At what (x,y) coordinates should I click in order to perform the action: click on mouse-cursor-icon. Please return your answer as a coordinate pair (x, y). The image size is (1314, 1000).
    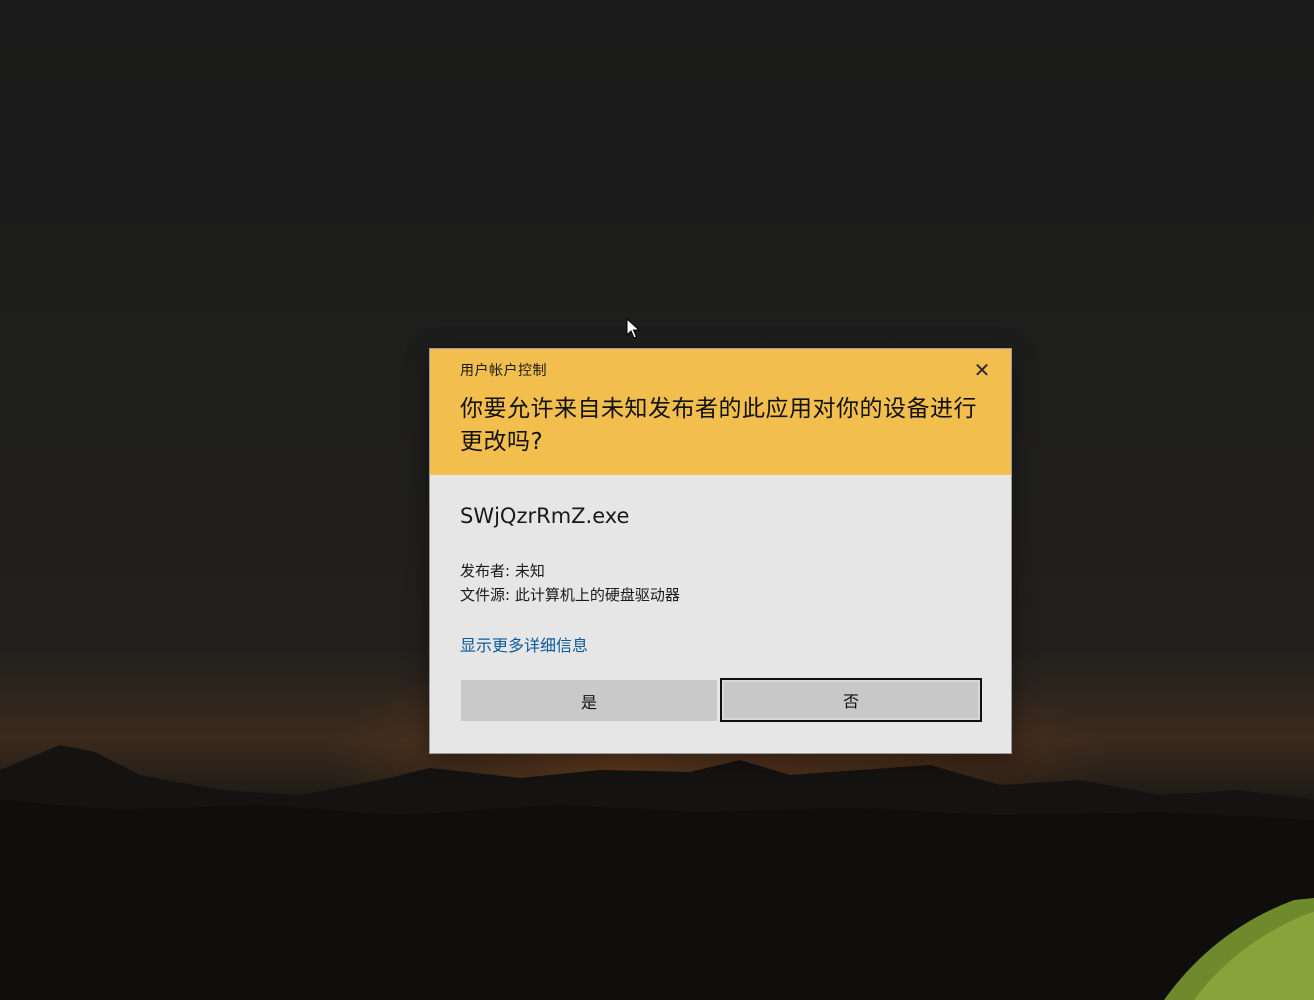
    Looking at the image, I should click on (633, 328).